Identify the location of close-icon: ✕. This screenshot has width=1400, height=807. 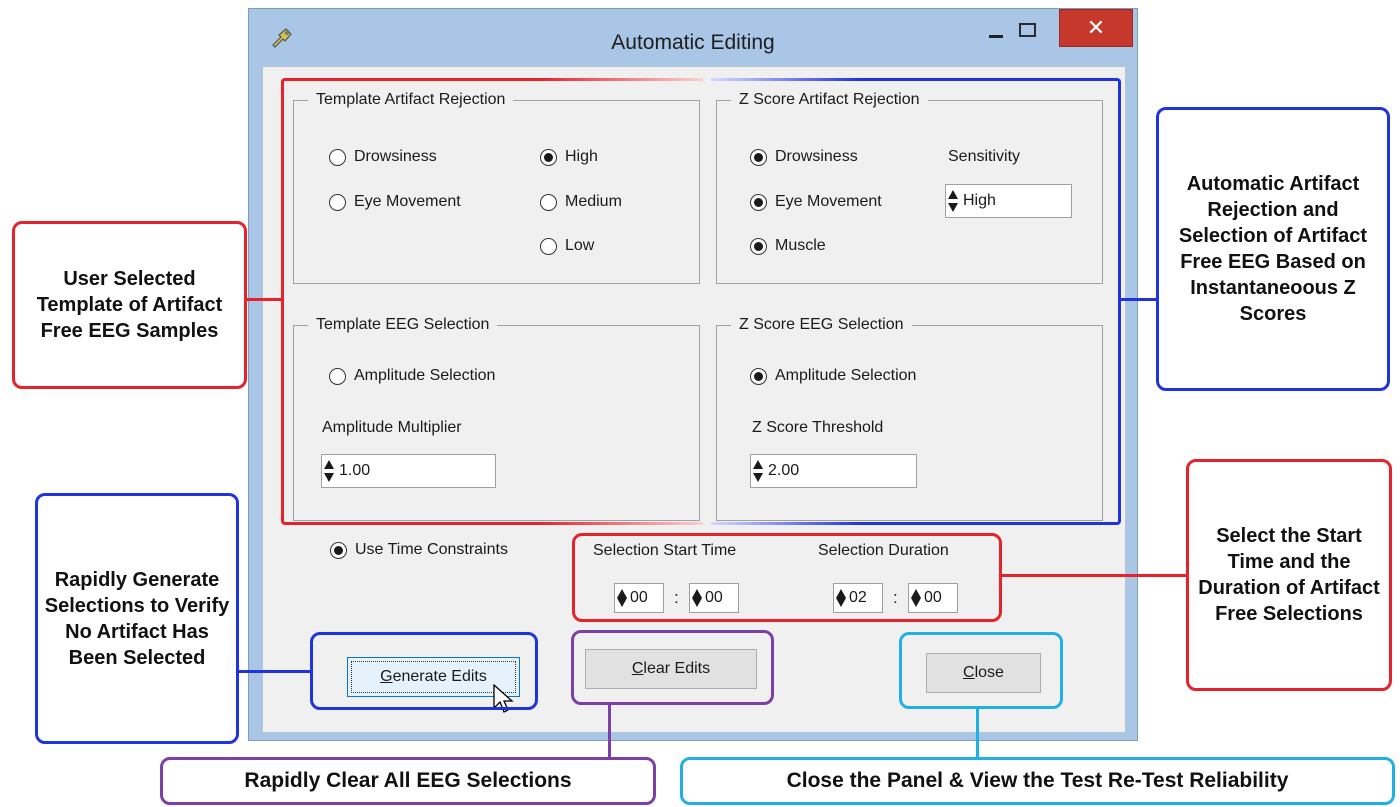
(1096, 28).